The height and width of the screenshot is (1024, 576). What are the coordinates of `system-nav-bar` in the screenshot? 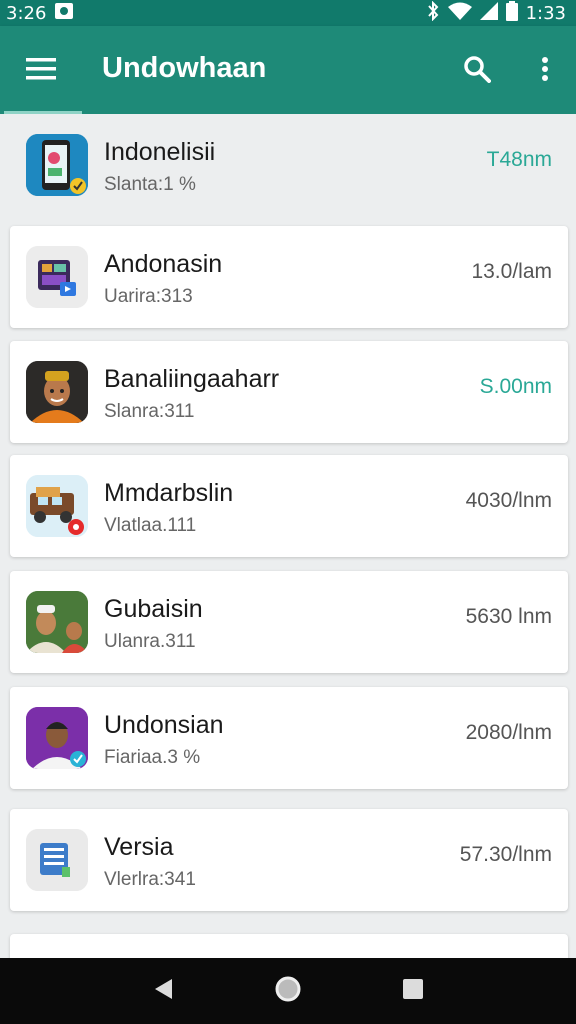 It's located at (288, 991).